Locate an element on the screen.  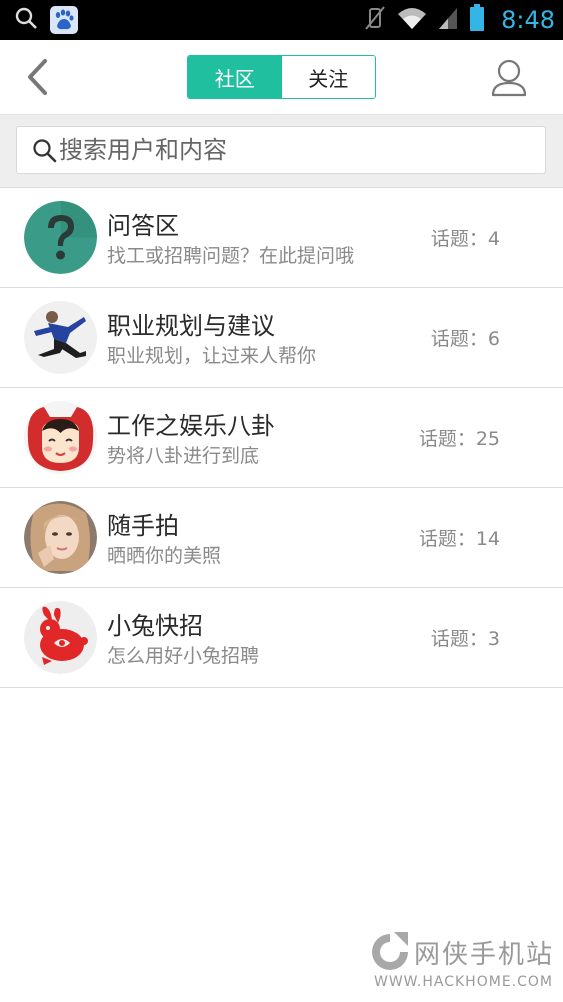
top-bar: 社区 关注 is located at coordinates (281, 77).